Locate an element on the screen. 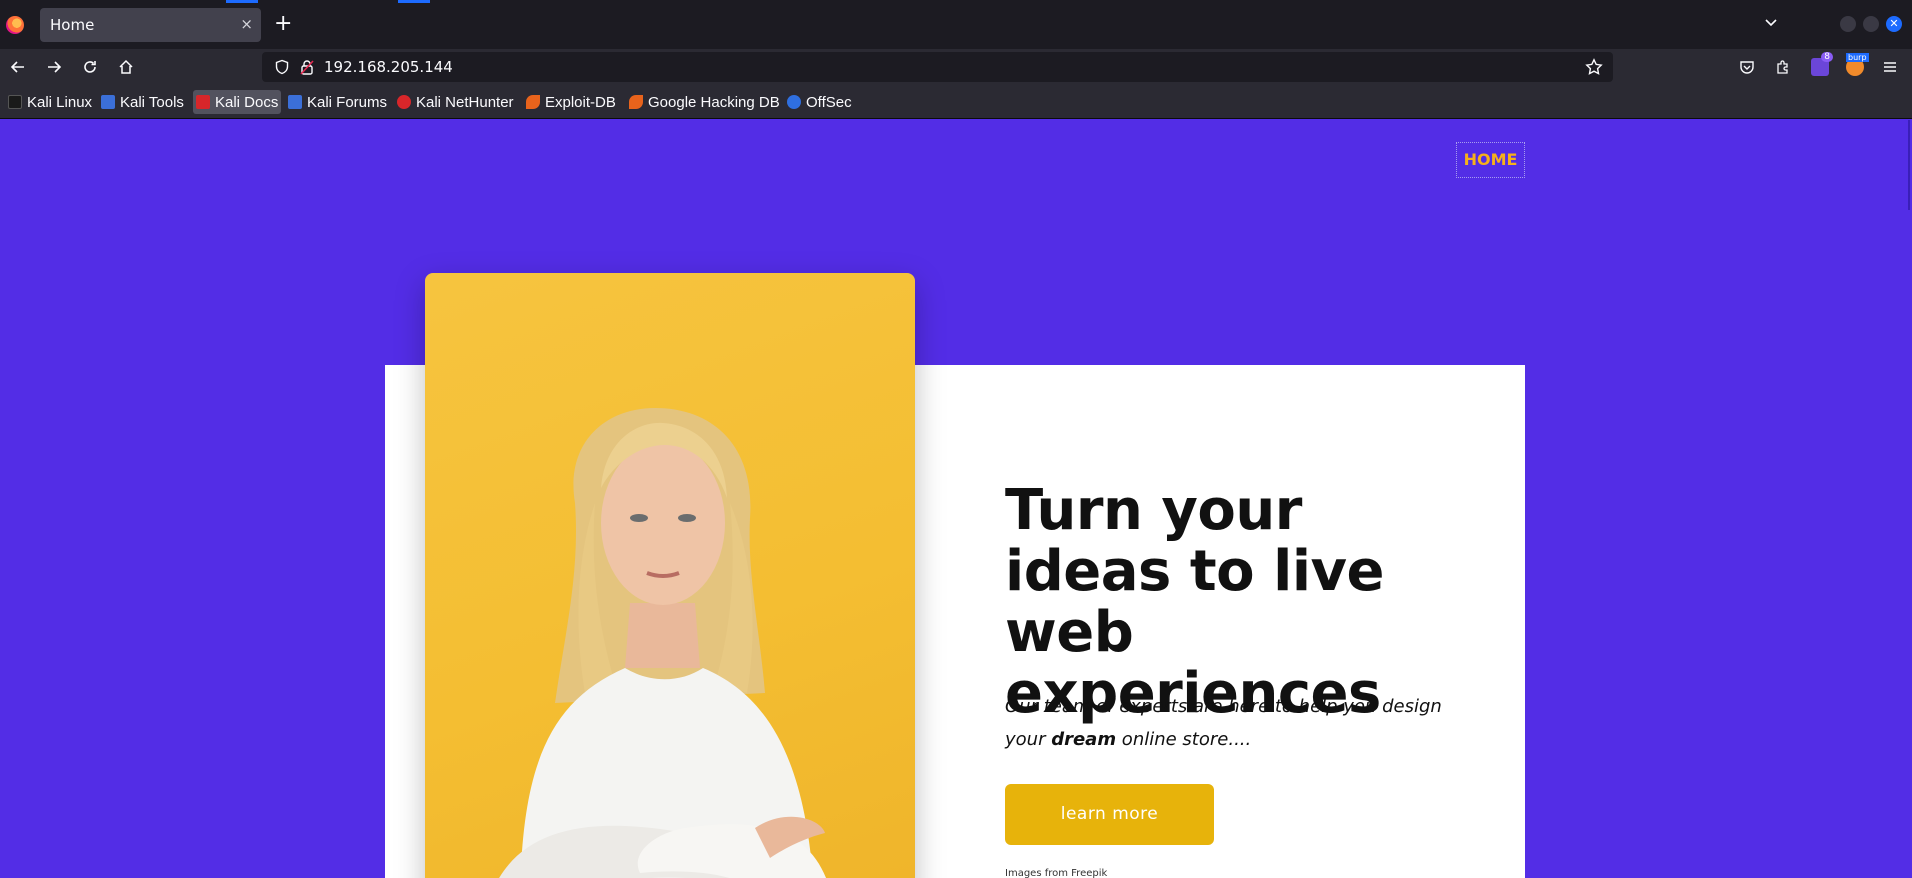 Image resolution: width=1912 pixels, height=878 pixels. home-button is located at coordinates (126, 67).